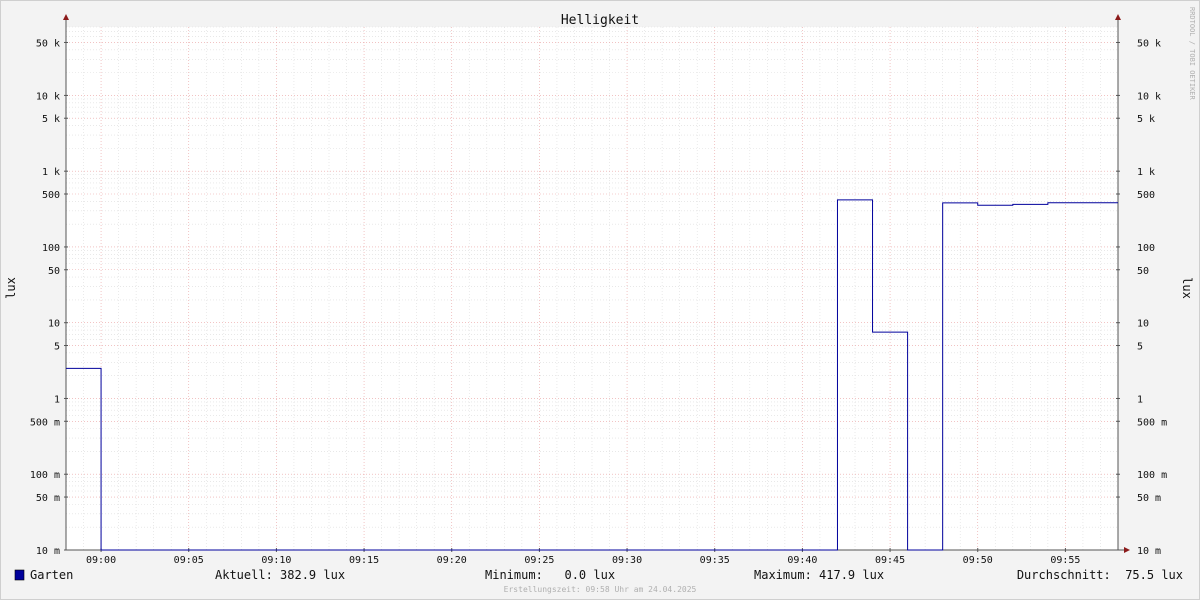  What do you see at coordinates (19, 575) in the screenshot?
I see `legend-swatch` at bounding box center [19, 575].